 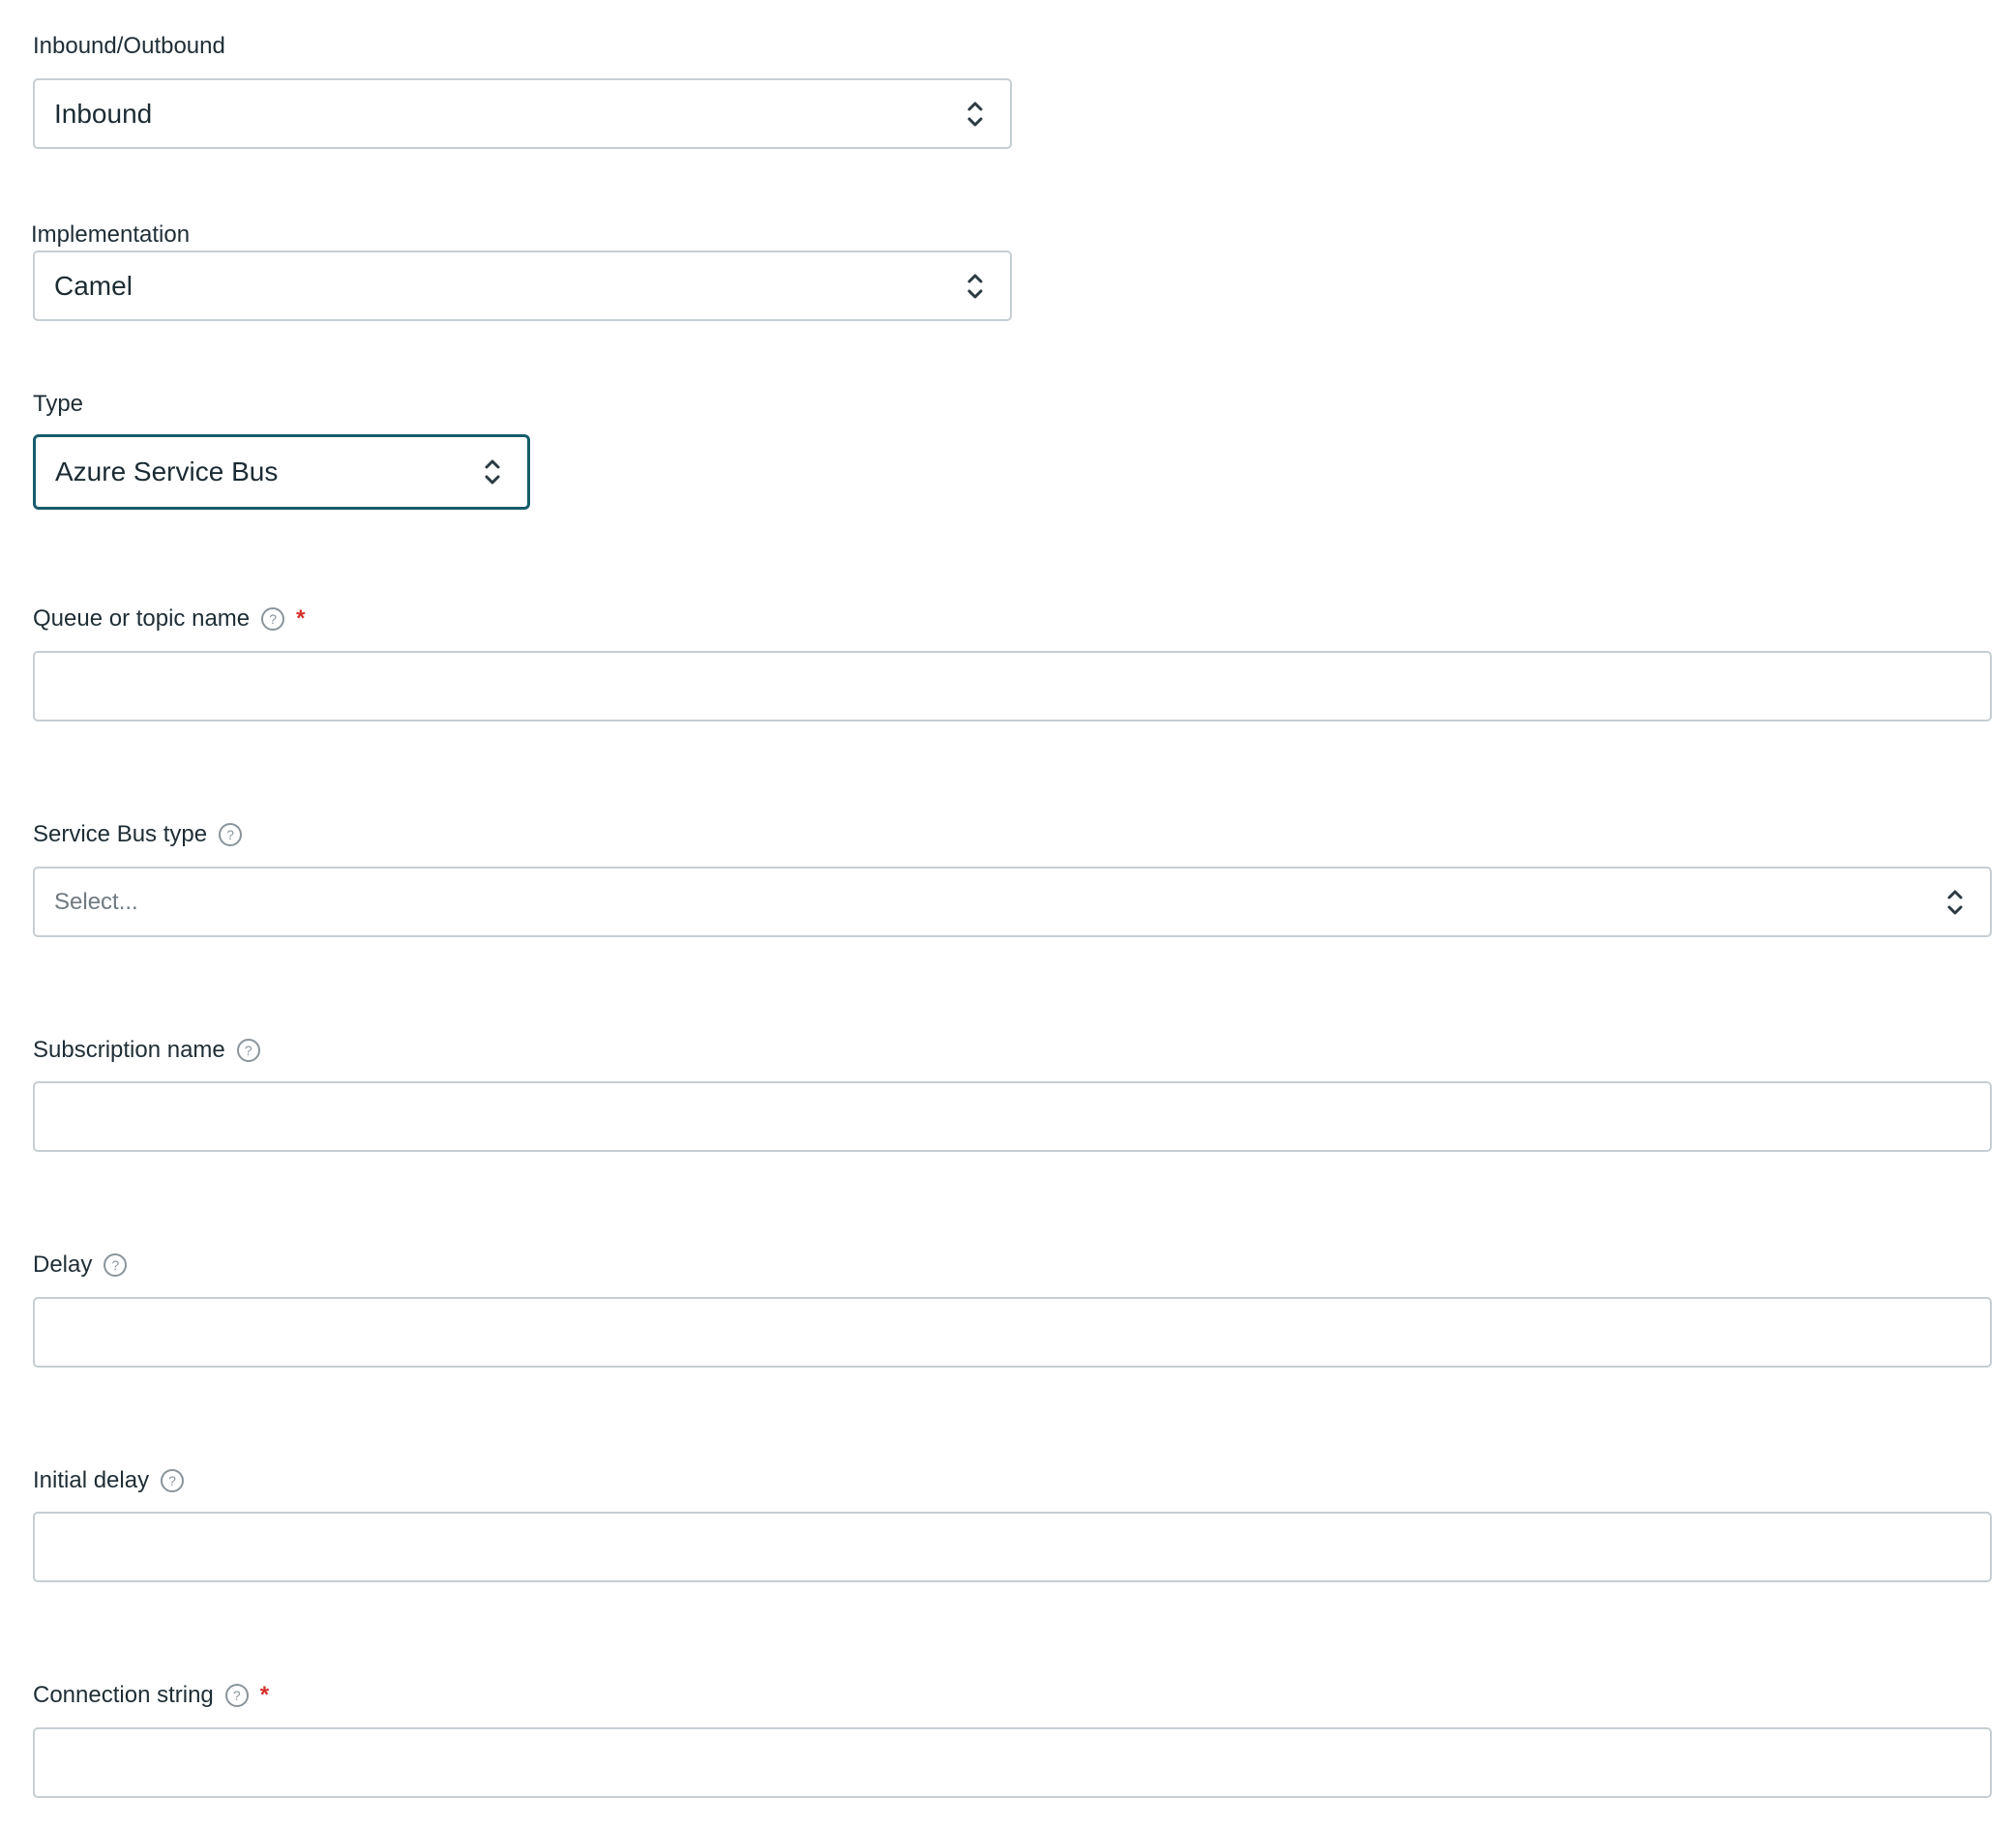 I want to click on type-label-text: Type, so click(x=59, y=404).